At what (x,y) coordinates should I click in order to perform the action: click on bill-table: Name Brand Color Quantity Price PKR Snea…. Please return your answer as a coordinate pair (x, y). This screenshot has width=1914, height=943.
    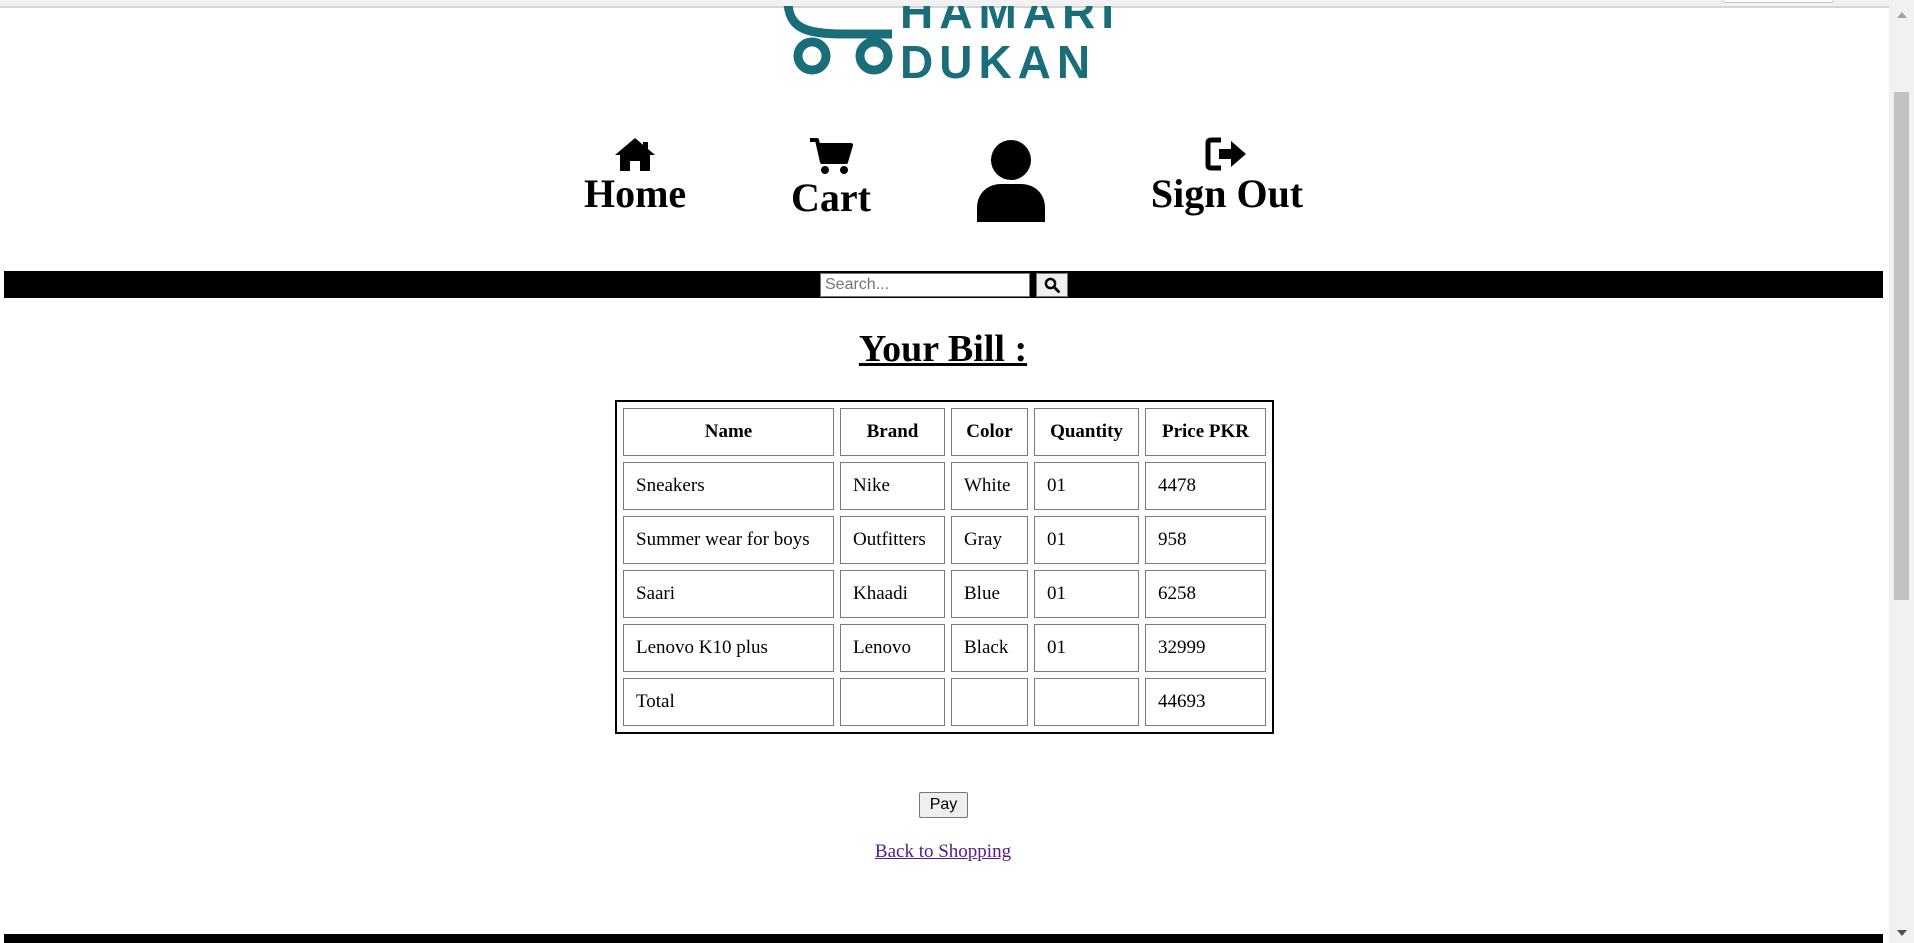
    Looking at the image, I should click on (944, 567).